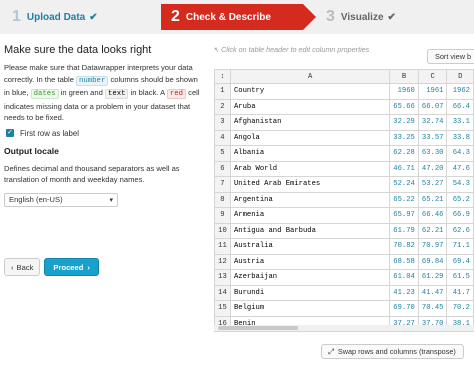  What do you see at coordinates (432, 215) in the screenshot?
I see `table-cell: 66.46` at bounding box center [432, 215].